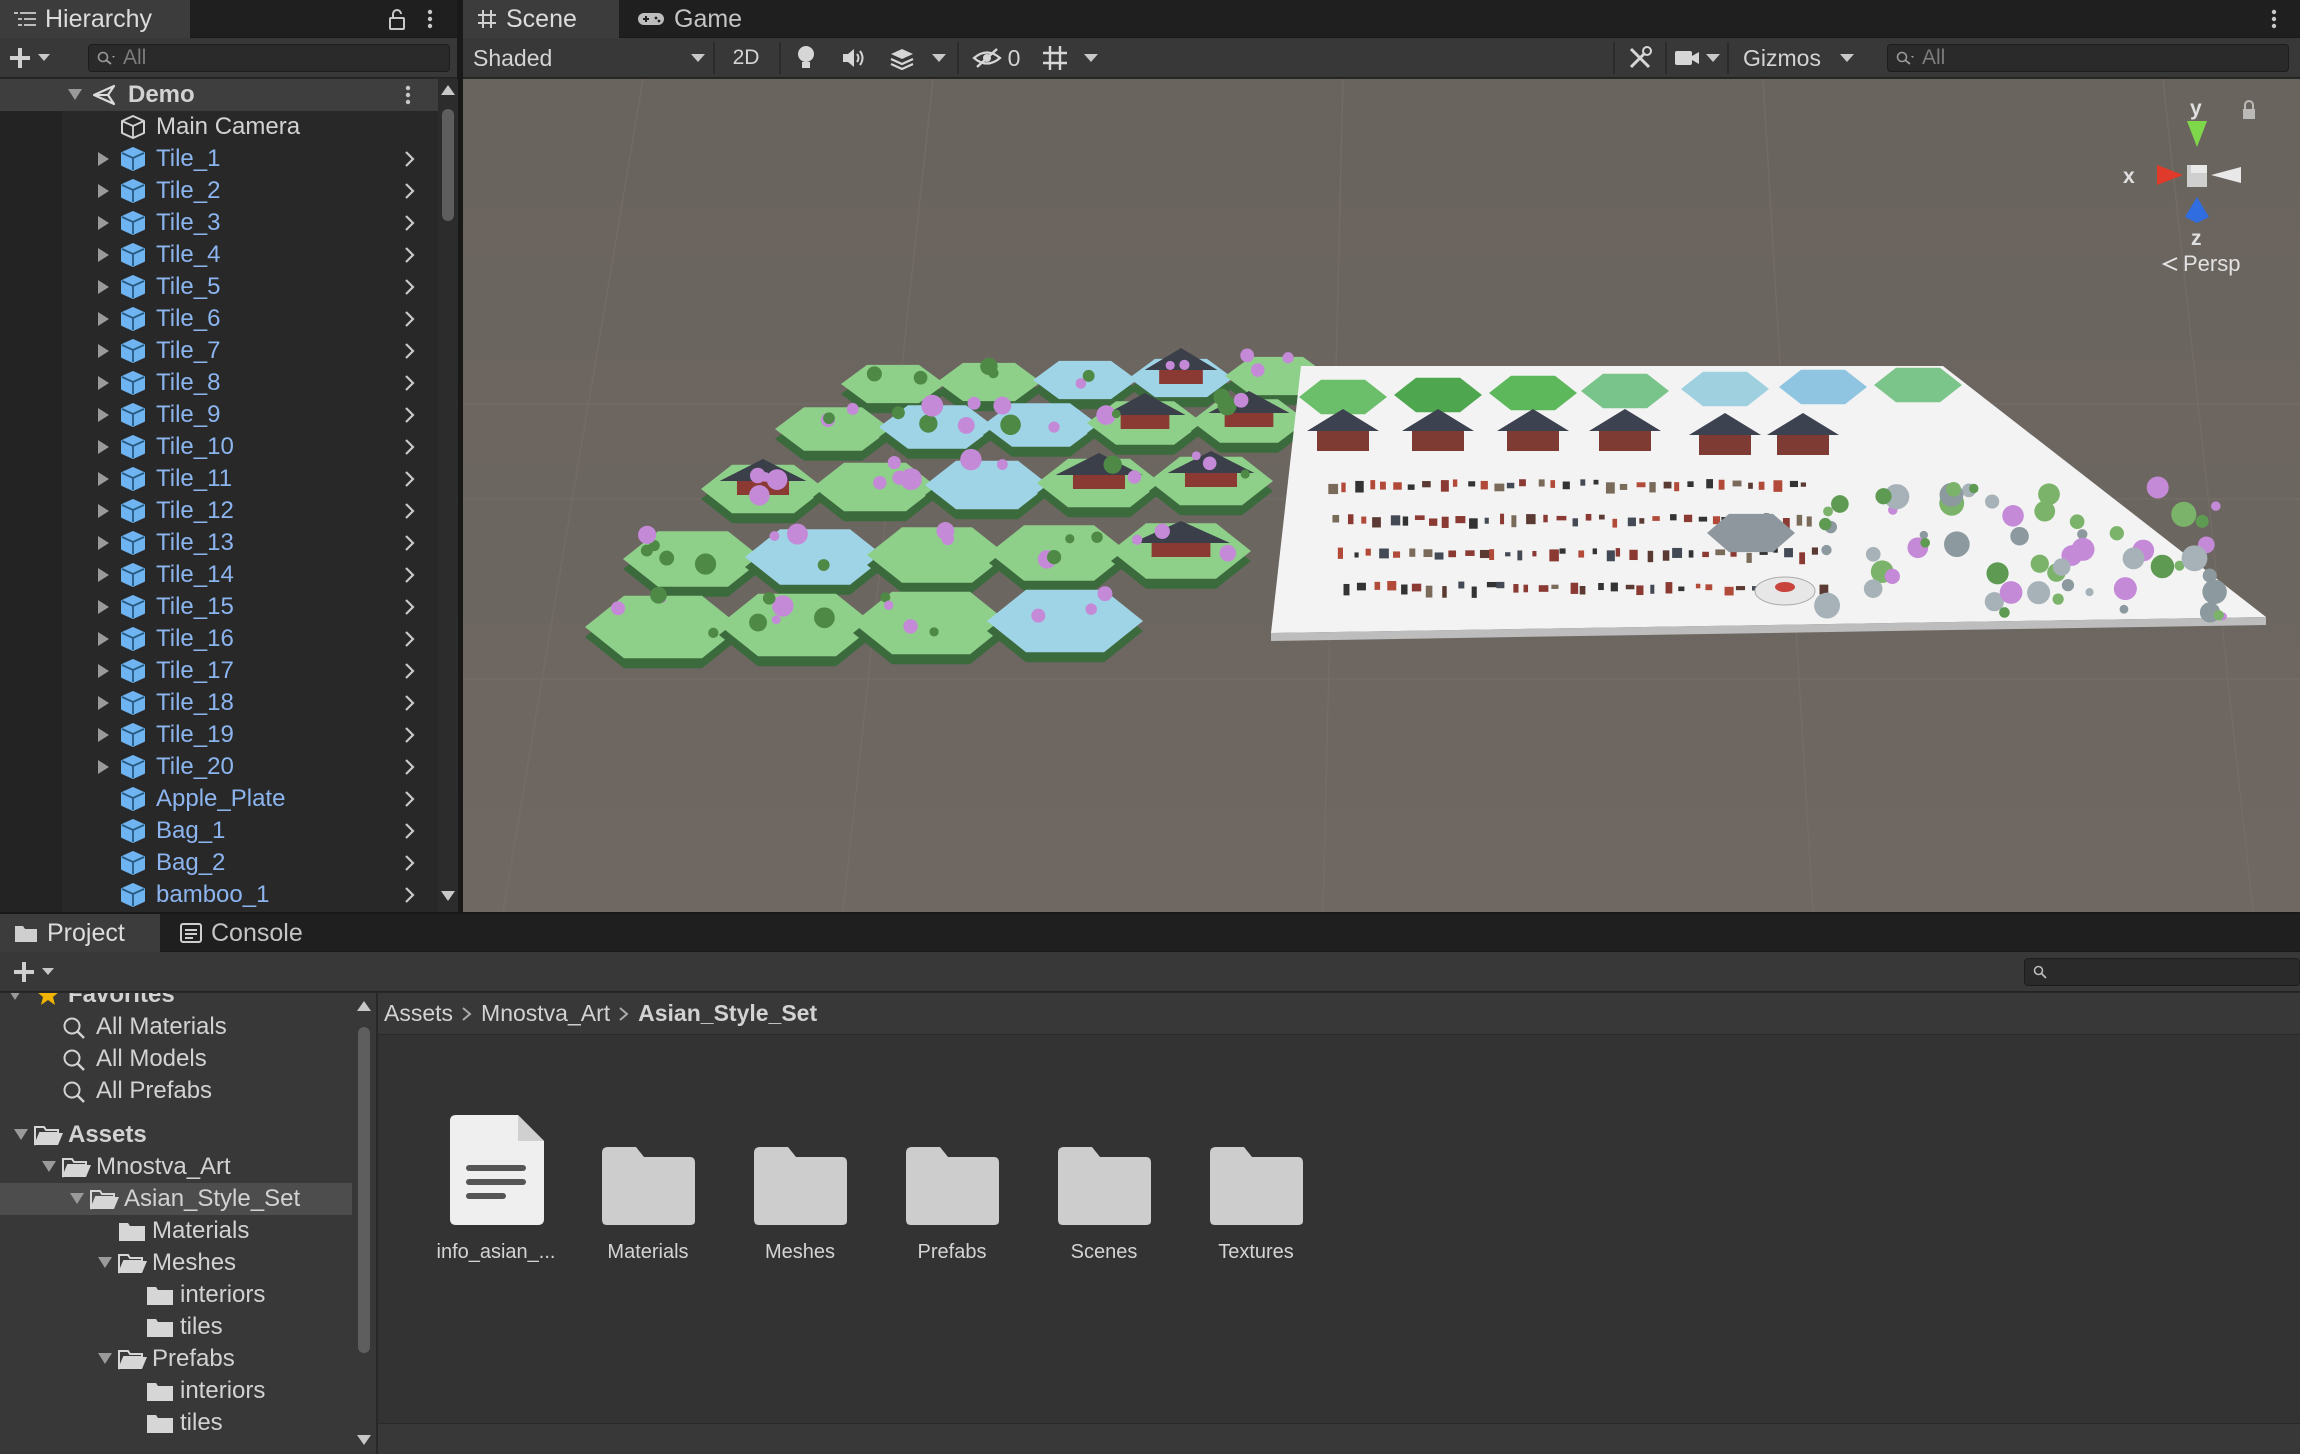 The height and width of the screenshot is (1454, 2300). Describe the element at coordinates (1847, 58) in the screenshot. I see `gizmos-dropdown` at that location.